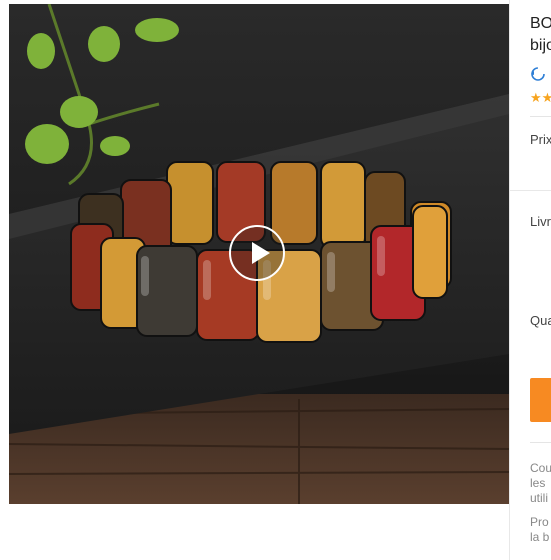 The height and width of the screenshot is (560, 551). Describe the element at coordinates (540, 400) in the screenshot. I see `buy-now-button` at that location.